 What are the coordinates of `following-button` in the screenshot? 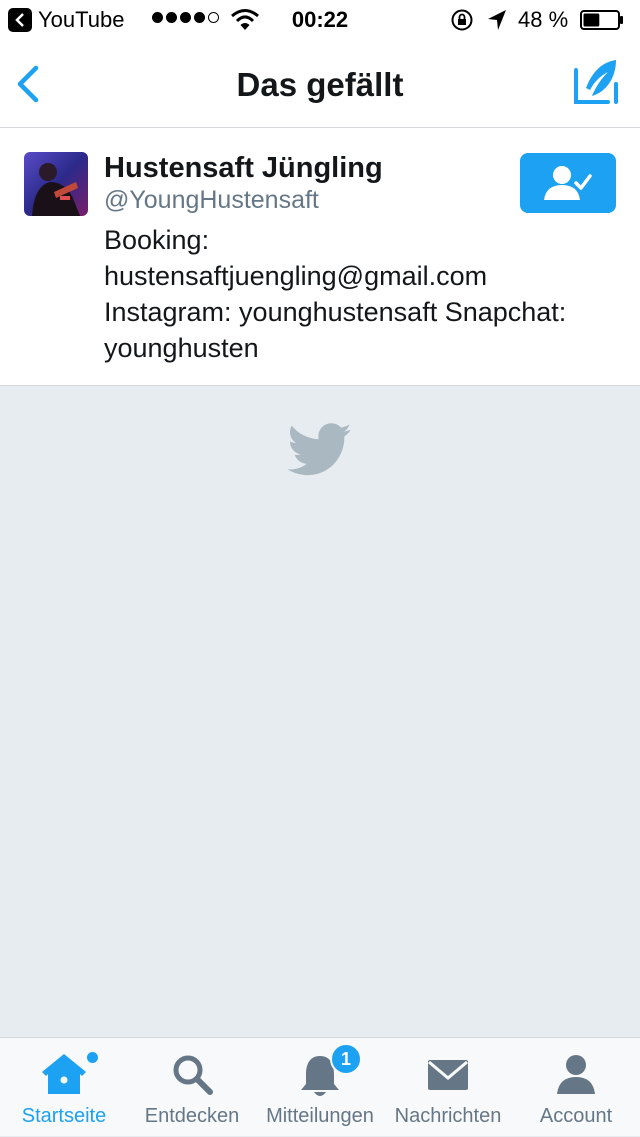 It's located at (568, 183).